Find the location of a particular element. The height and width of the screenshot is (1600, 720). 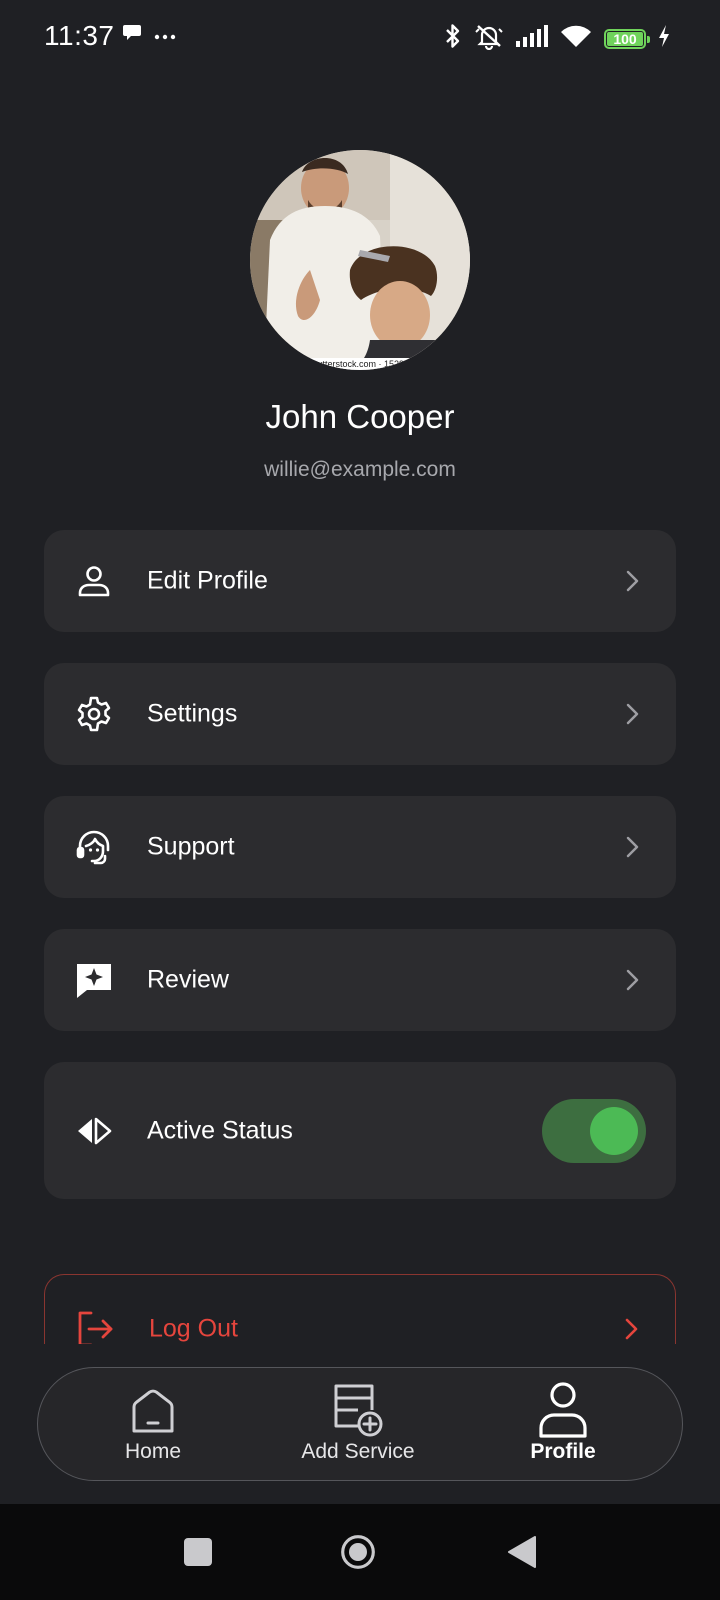

nav-add-service-label: Add Service is located at coordinates (358, 1451).